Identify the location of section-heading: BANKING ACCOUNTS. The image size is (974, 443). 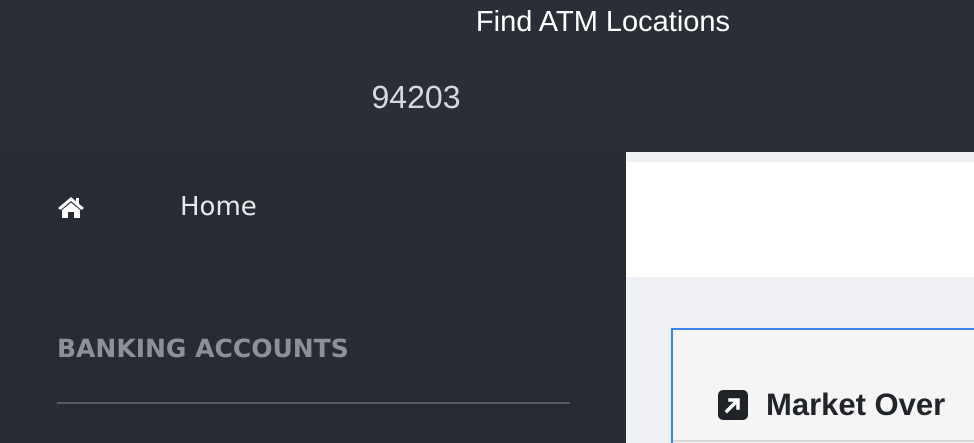
(203, 349).